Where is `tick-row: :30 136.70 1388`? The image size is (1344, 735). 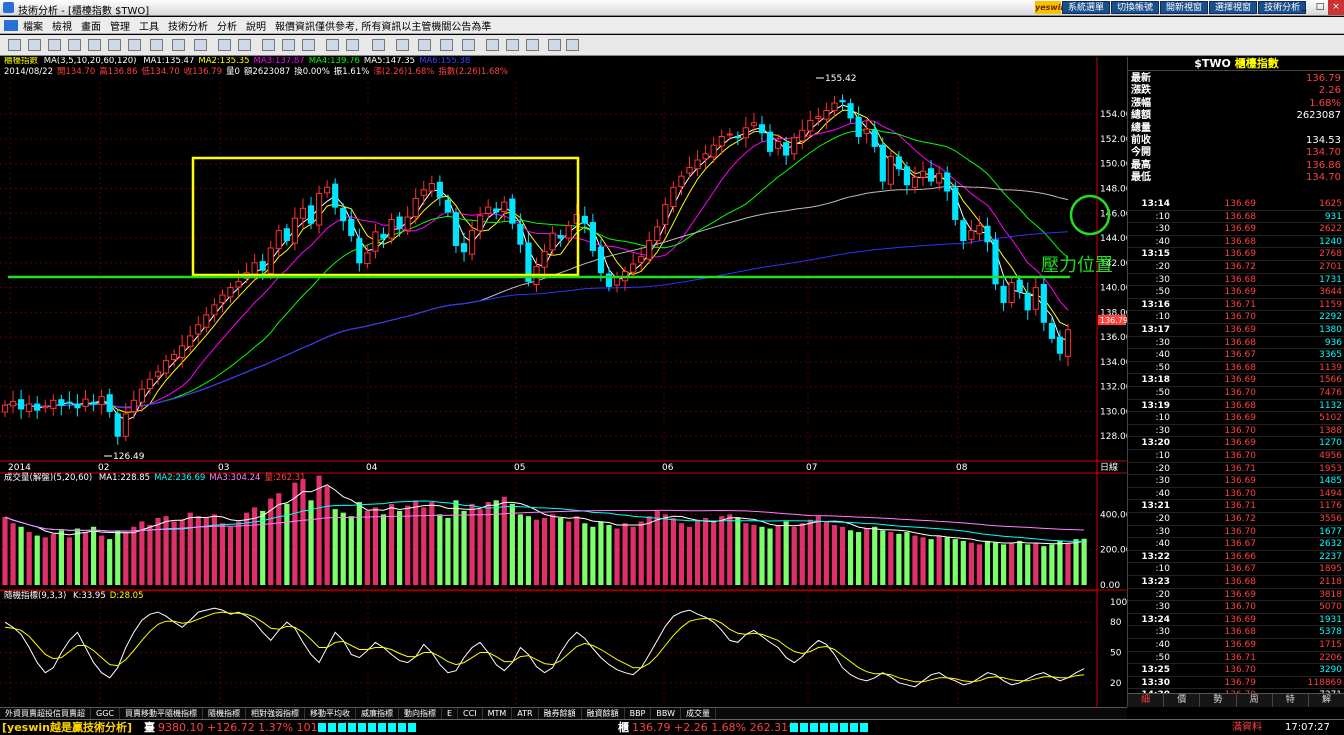 tick-row: :30 136.70 1388 is located at coordinates (1236, 431).